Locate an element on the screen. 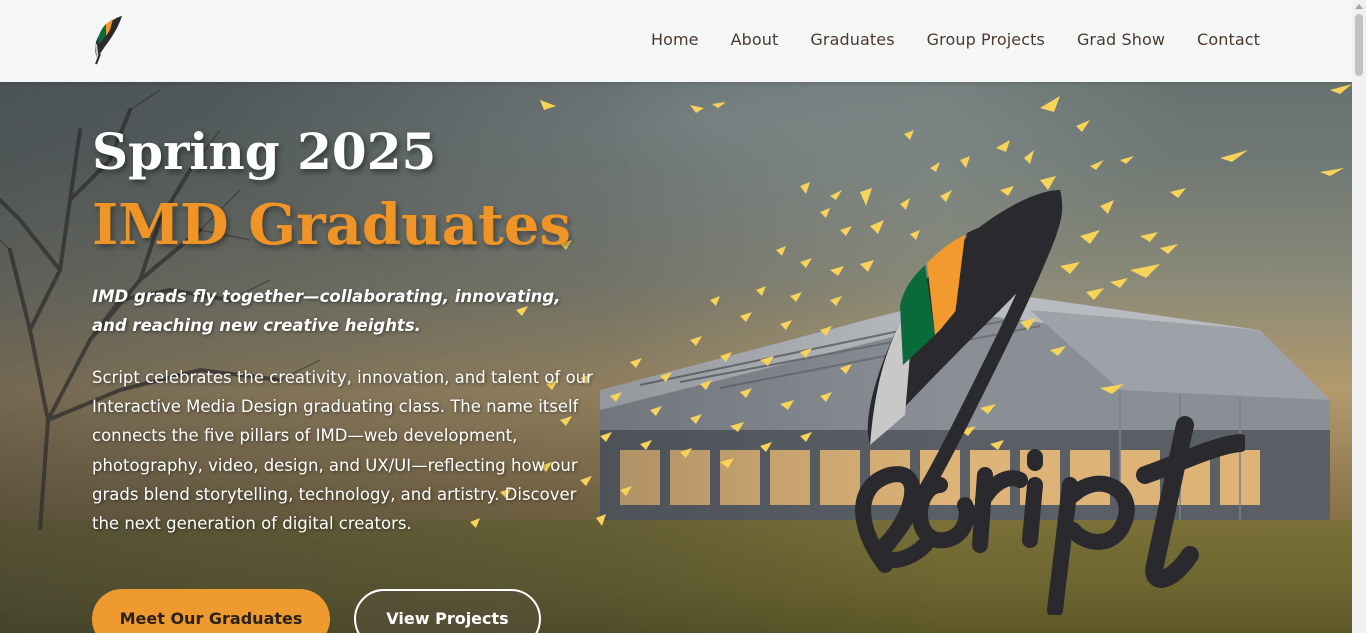 The height and width of the screenshot is (633, 1366). meet-graduates-button: Meet Our Graduates is located at coordinates (211, 611).